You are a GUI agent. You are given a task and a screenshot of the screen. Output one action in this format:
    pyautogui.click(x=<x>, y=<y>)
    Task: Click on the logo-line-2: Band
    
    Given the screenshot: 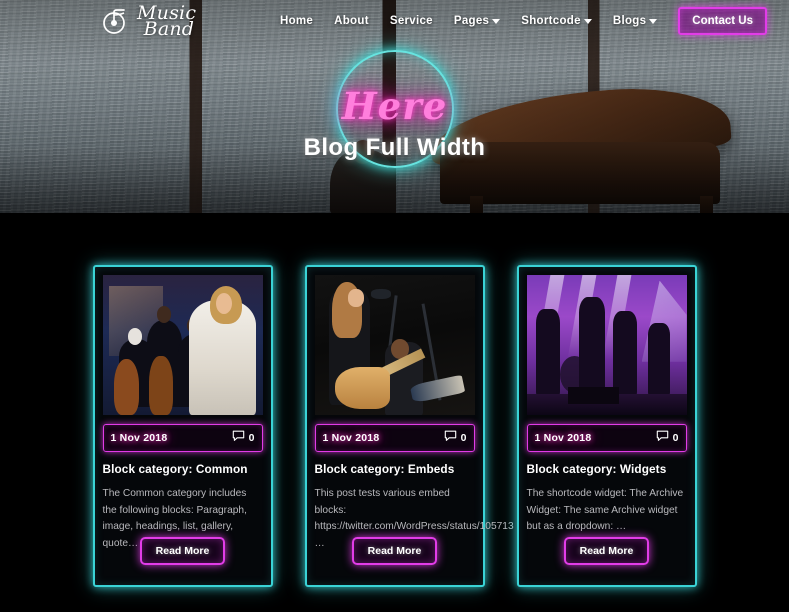 What is the action you would take?
    pyautogui.click(x=169, y=29)
    